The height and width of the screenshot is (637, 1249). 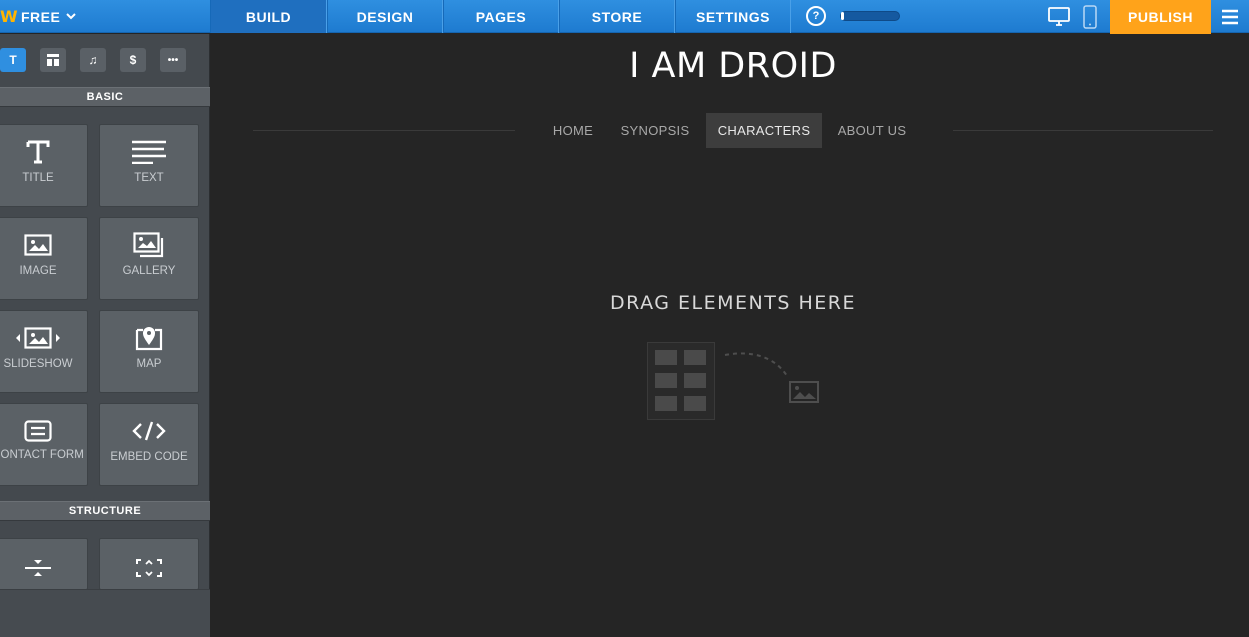 I want to click on spacer-icon, so click(x=149, y=568).